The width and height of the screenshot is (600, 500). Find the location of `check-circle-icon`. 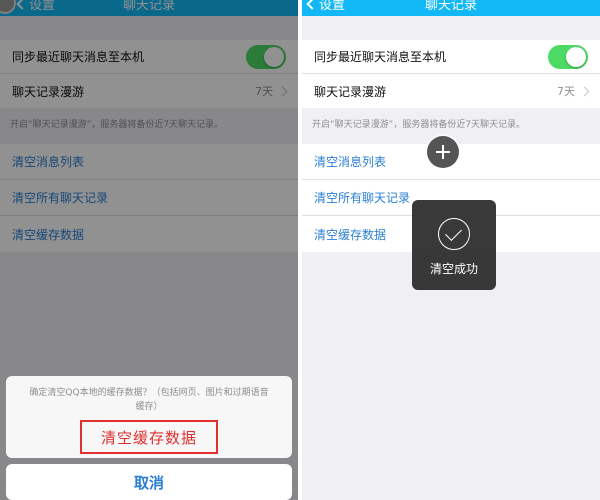

check-circle-icon is located at coordinates (454, 234).